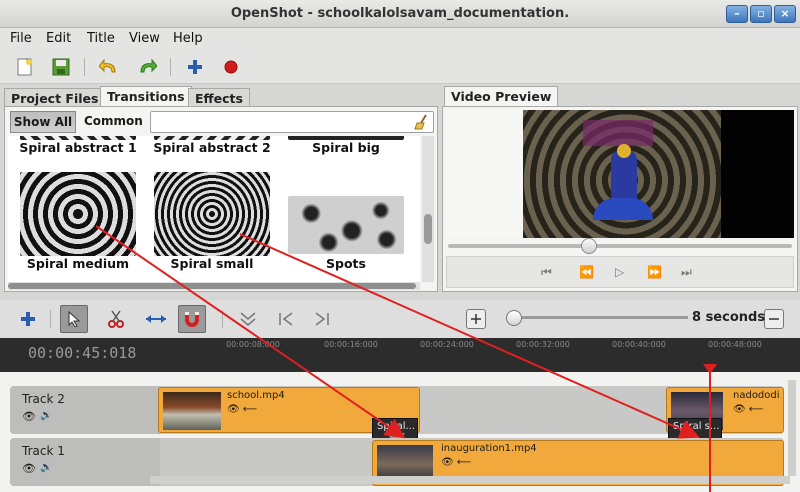 The height and width of the screenshot is (492, 800). What do you see at coordinates (737, 14) in the screenshot?
I see `minimize-button: –` at bounding box center [737, 14].